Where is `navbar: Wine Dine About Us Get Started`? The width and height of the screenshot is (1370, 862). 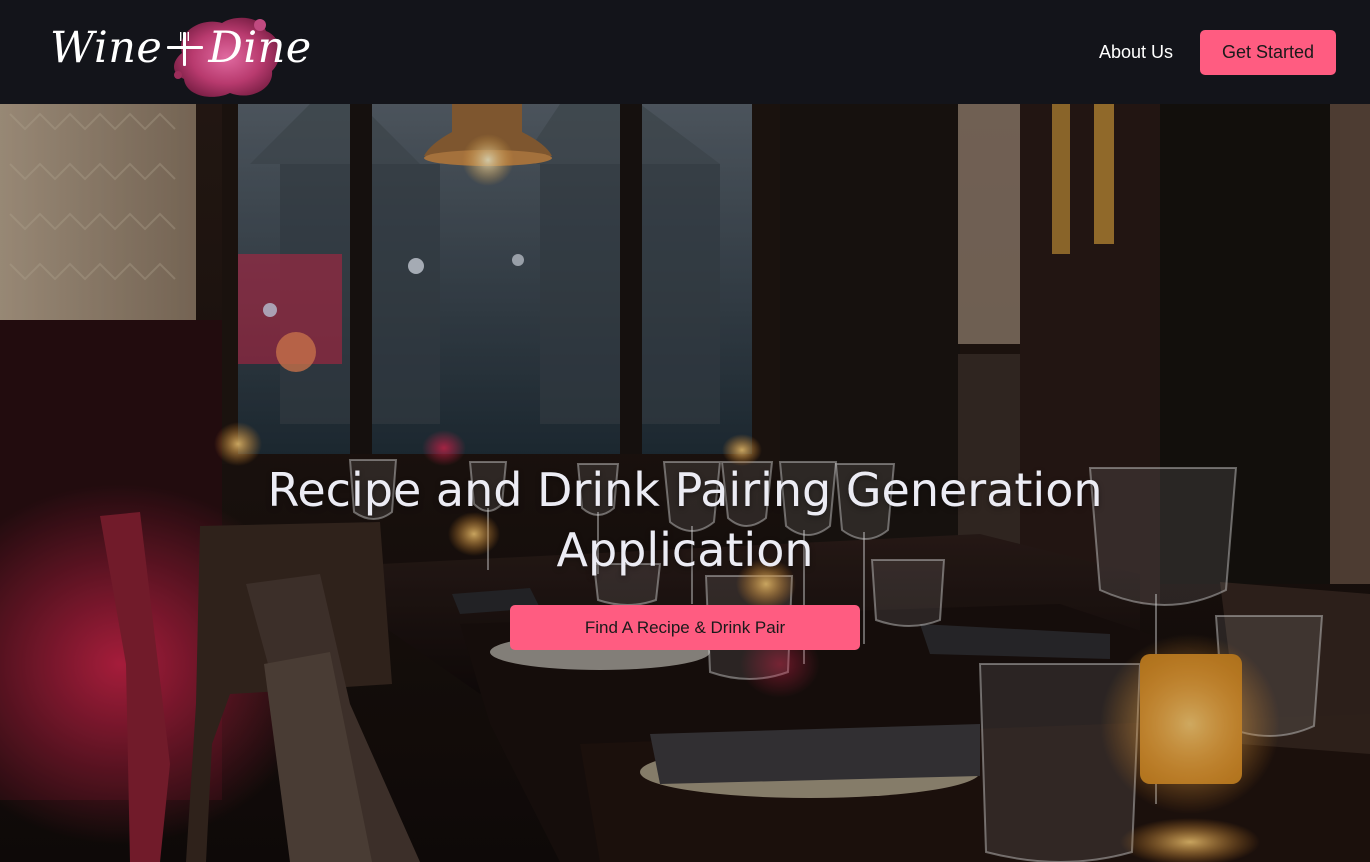 navbar: Wine Dine About Us Get Started is located at coordinates (685, 52).